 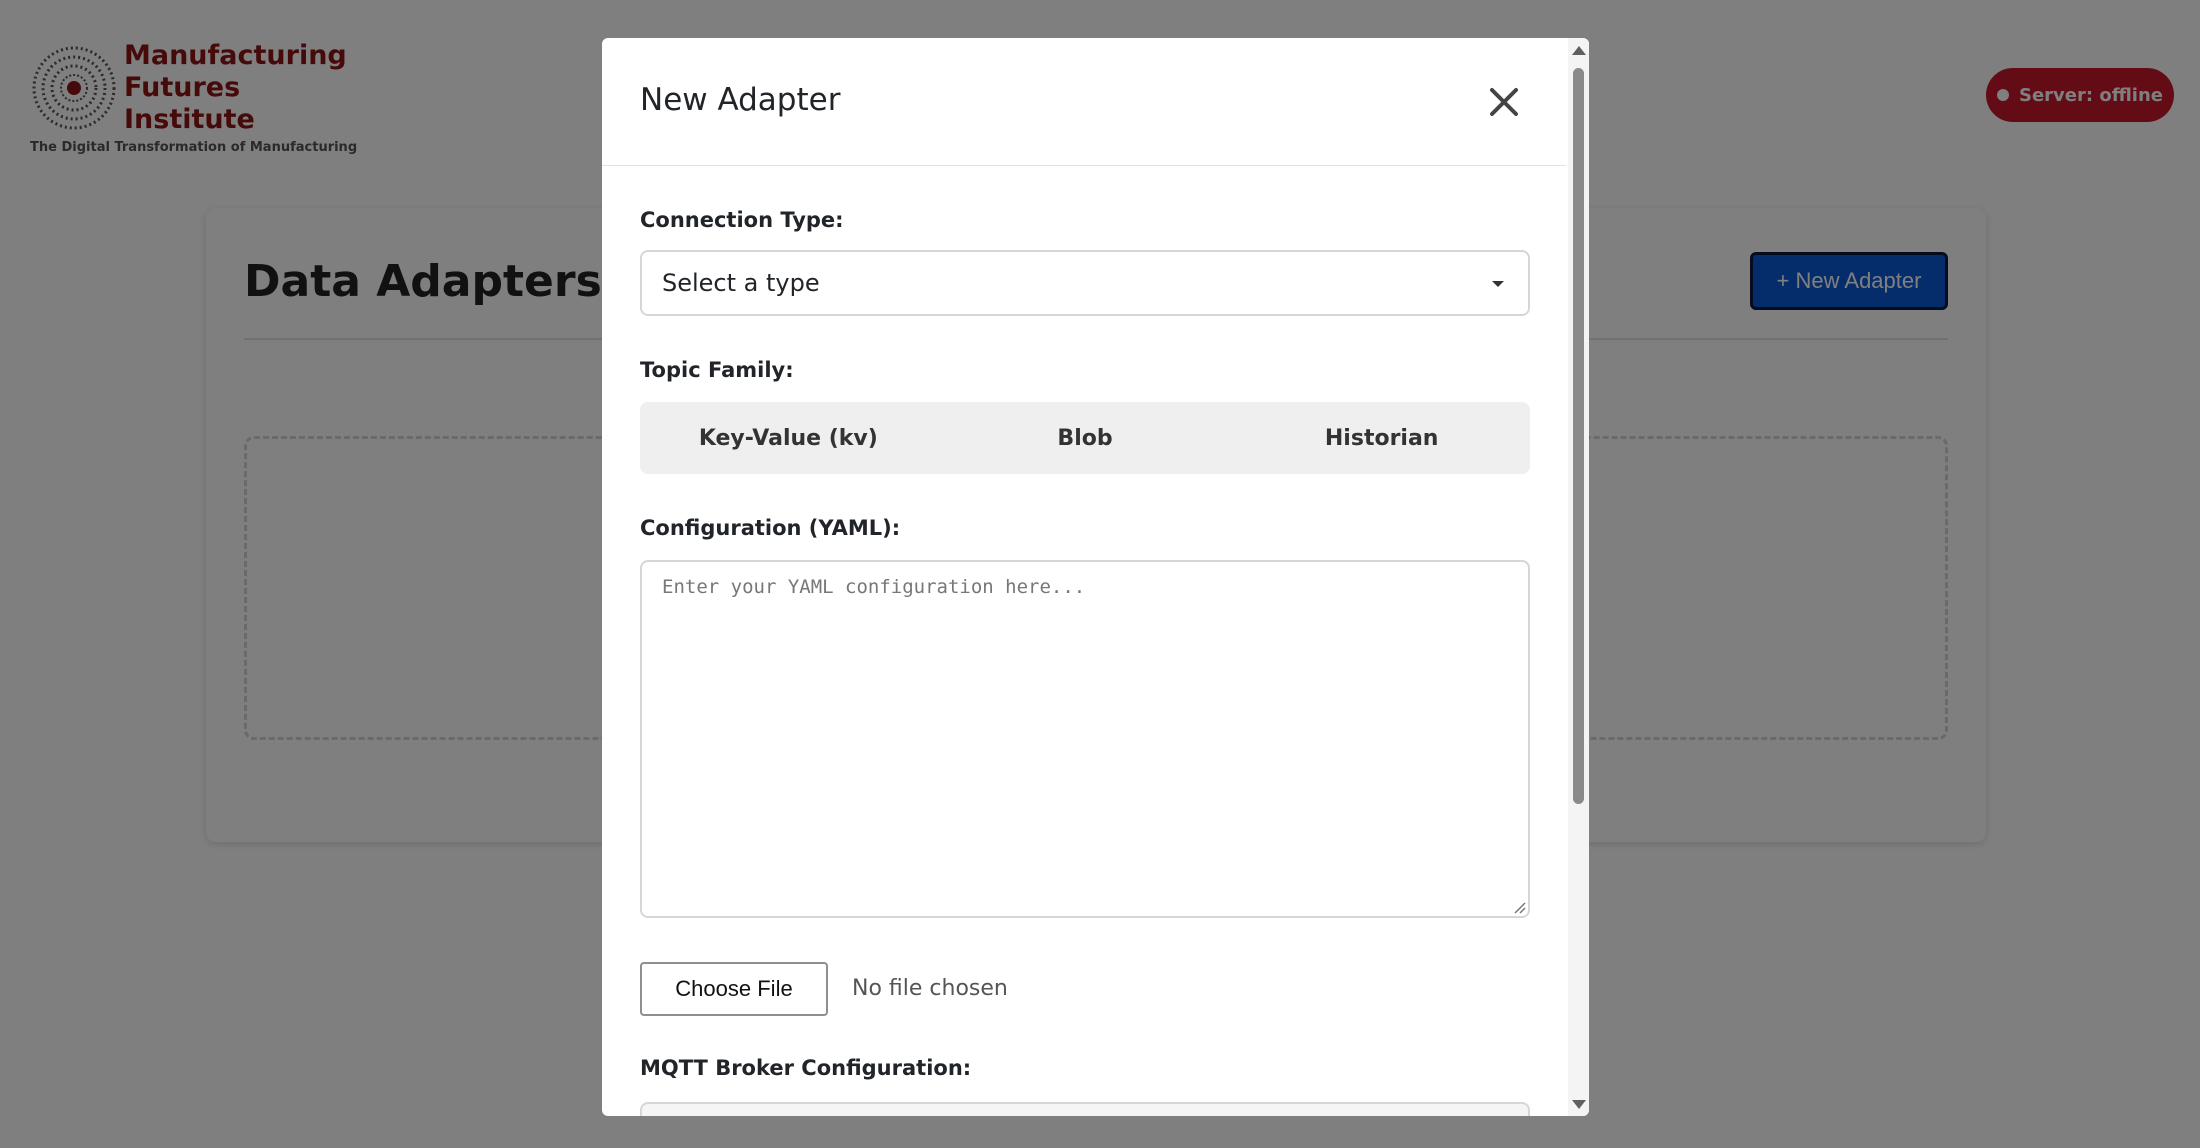 I want to click on close-icon, so click(x=1504, y=102).